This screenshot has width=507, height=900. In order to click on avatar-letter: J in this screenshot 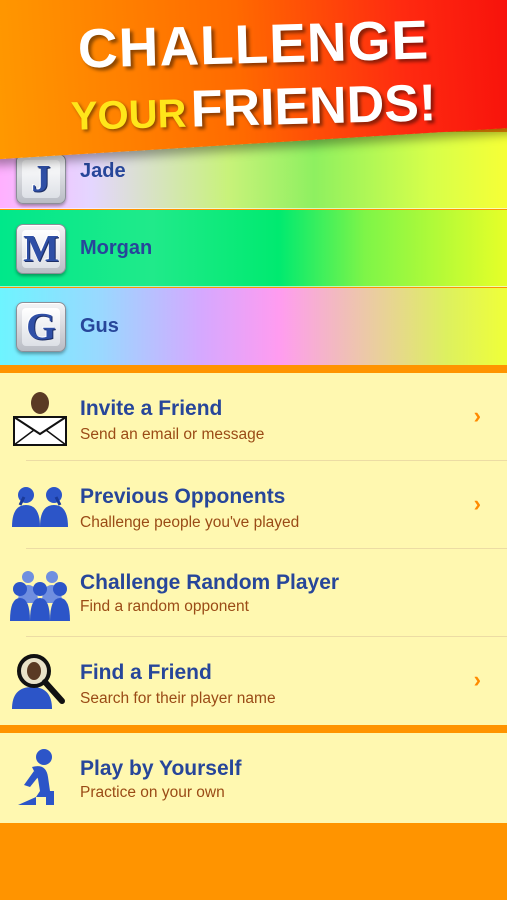, I will do `click(41, 179)`.